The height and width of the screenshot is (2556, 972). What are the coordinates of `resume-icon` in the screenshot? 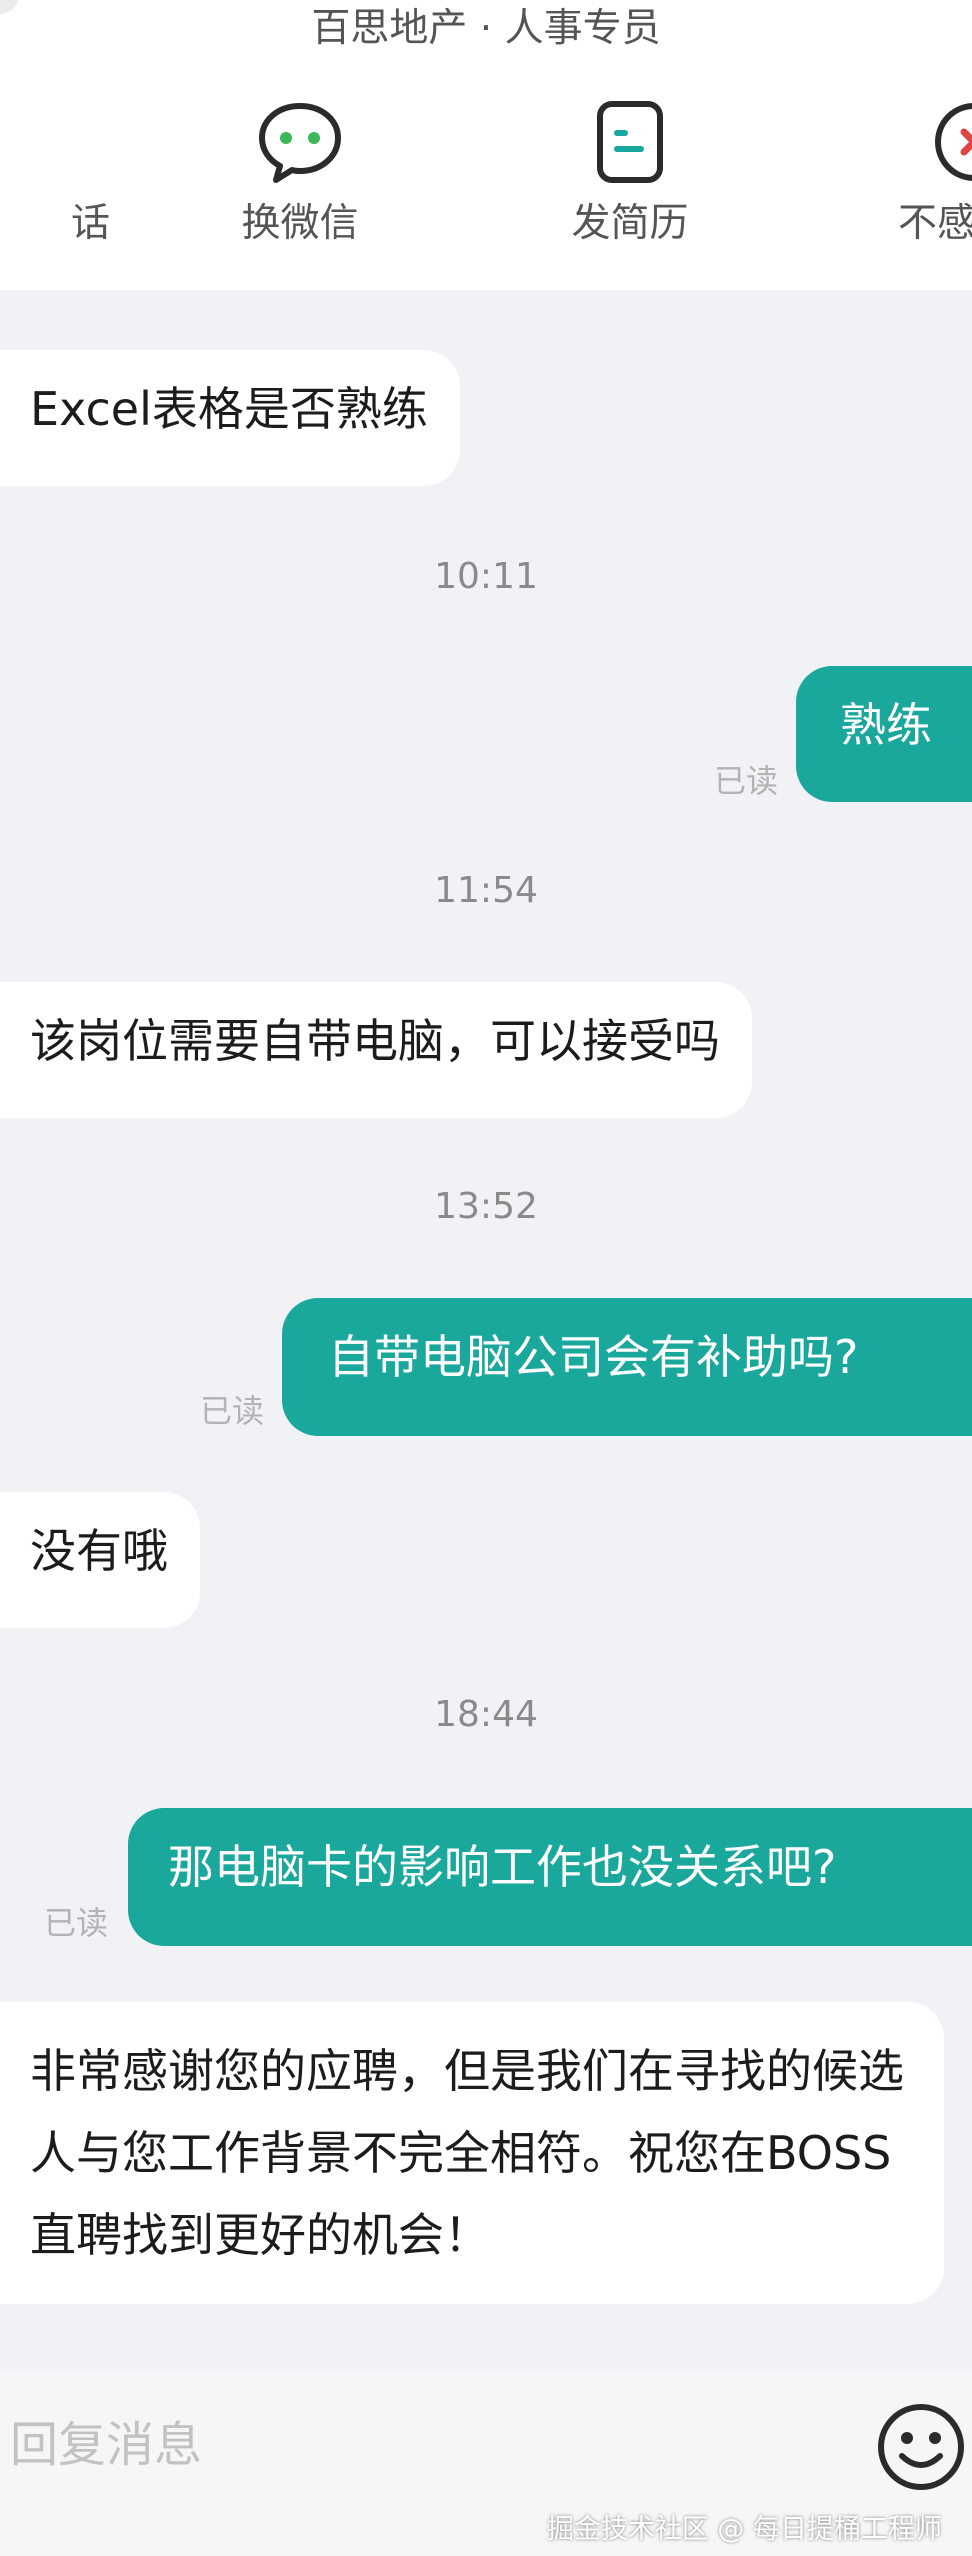 It's located at (630, 142).